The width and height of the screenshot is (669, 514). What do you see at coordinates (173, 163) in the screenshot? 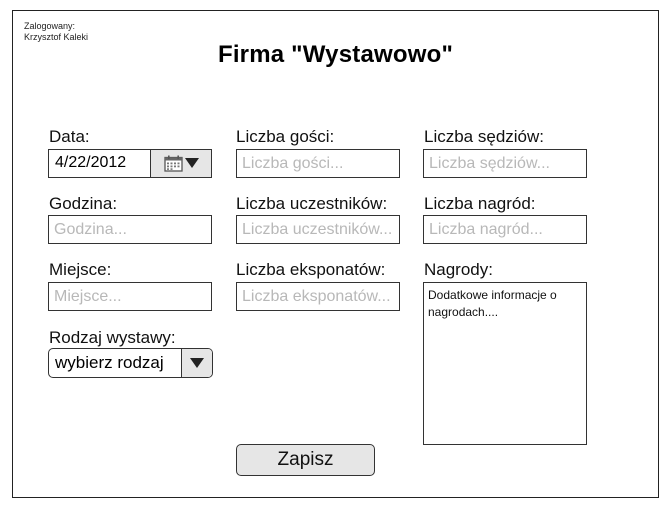
I see `calendar-icon` at bounding box center [173, 163].